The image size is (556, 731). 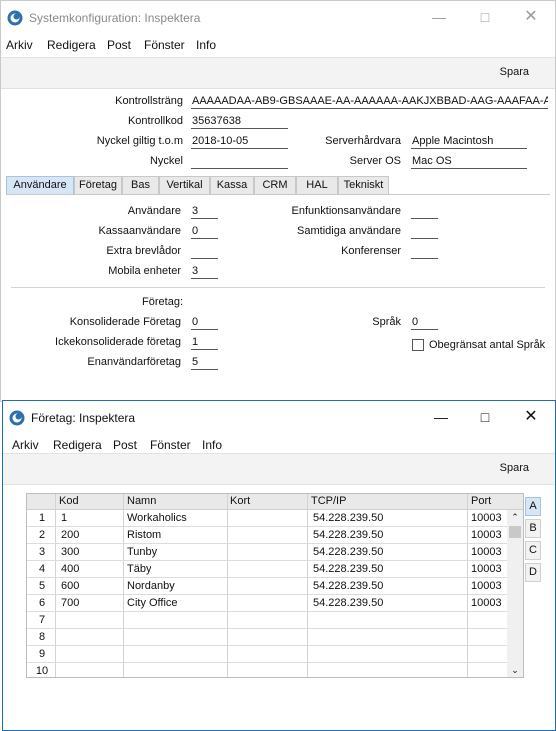 I want to click on tab-bas: Bas, so click(x=140, y=185).